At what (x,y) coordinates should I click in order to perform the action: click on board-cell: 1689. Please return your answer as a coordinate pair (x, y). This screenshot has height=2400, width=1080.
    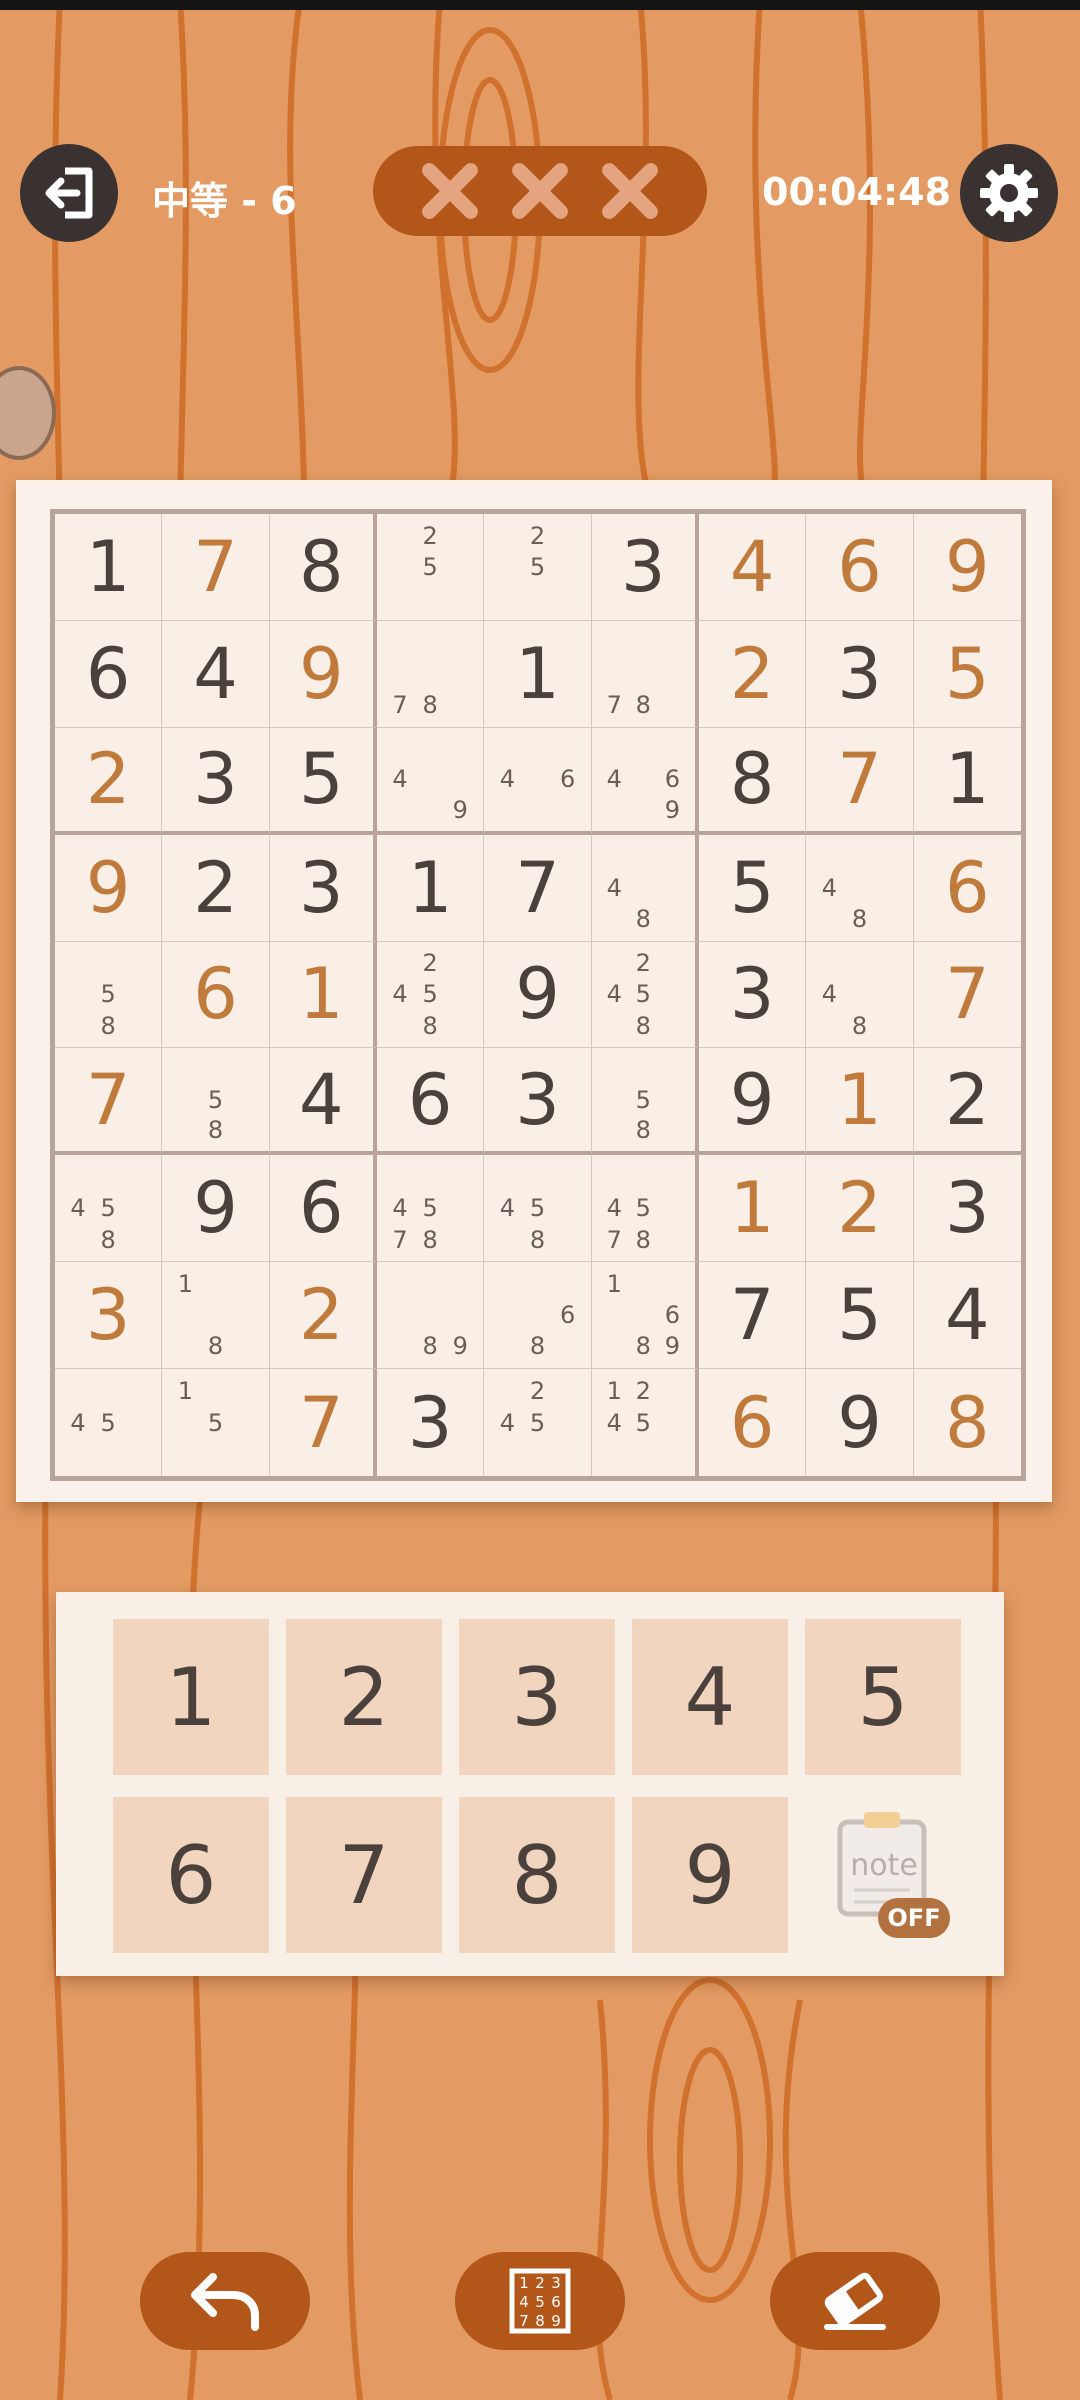
    Looking at the image, I should click on (645, 1316).